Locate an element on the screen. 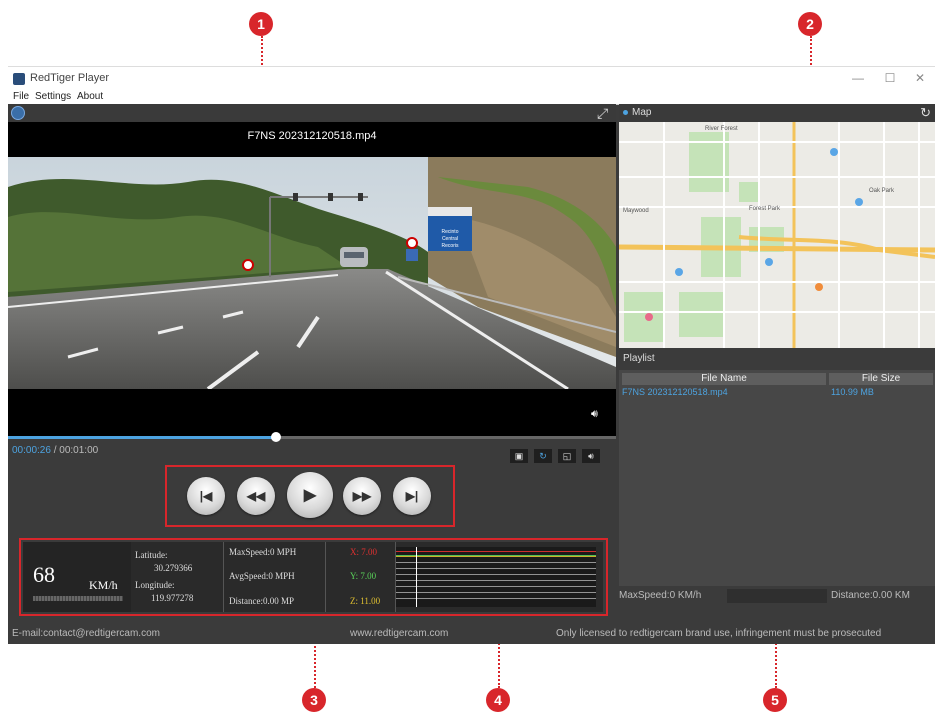 This screenshot has height=712, width=935. refresh-icon: ↻ is located at coordinates (925, 113).